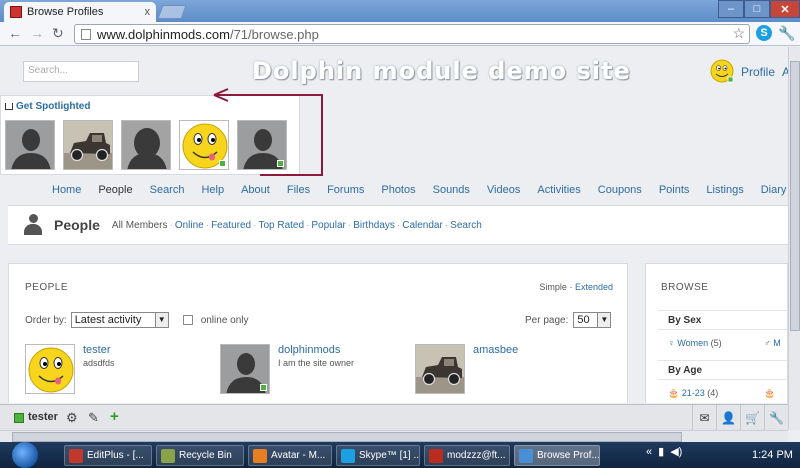 The width and height of the screenshot is (800, 468). What do you see at coordinates (724, 190) in the screenshot?
I see `nav-item-listings: Listings` at bounding box center [724, 190].